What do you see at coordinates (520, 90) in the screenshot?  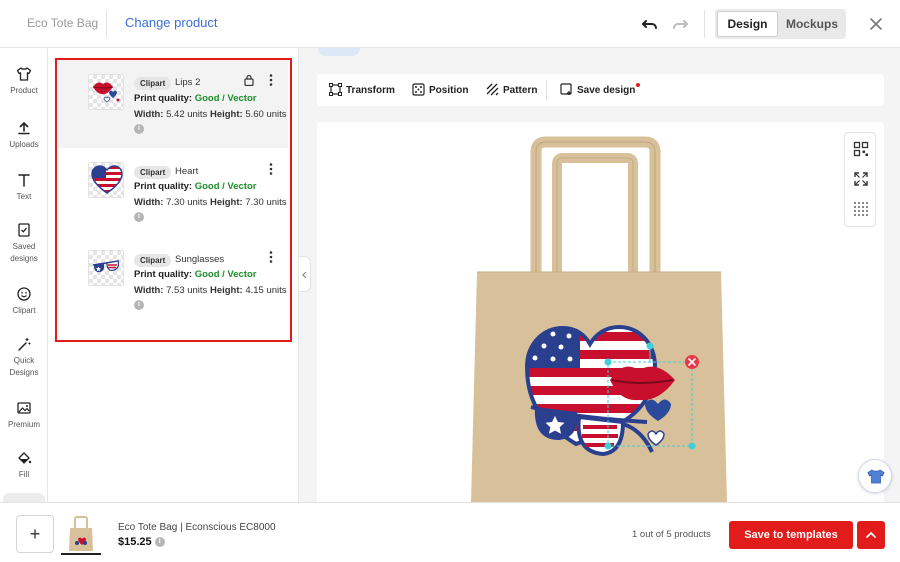 I see `pattern-label: Pattern` at bounding box center [520, 90].